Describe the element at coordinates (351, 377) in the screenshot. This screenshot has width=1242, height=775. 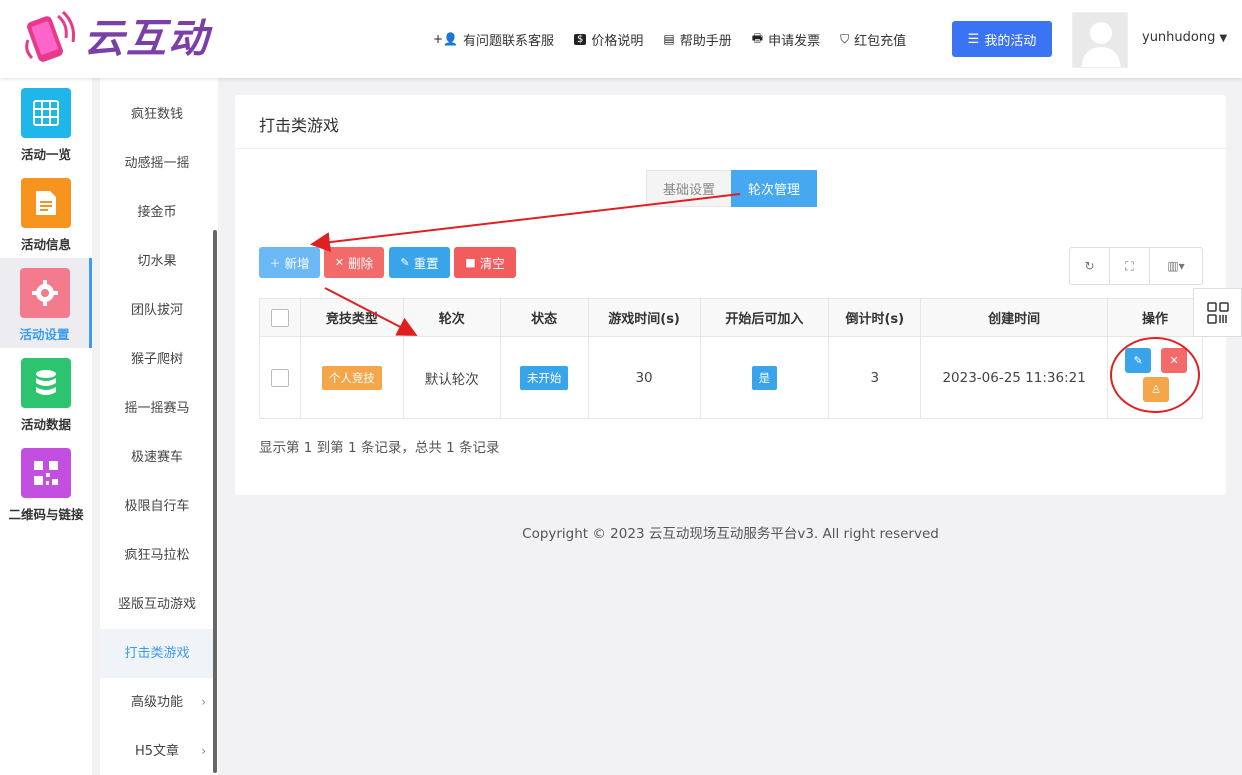
I see `type-cell: 个人竞技` at that location.